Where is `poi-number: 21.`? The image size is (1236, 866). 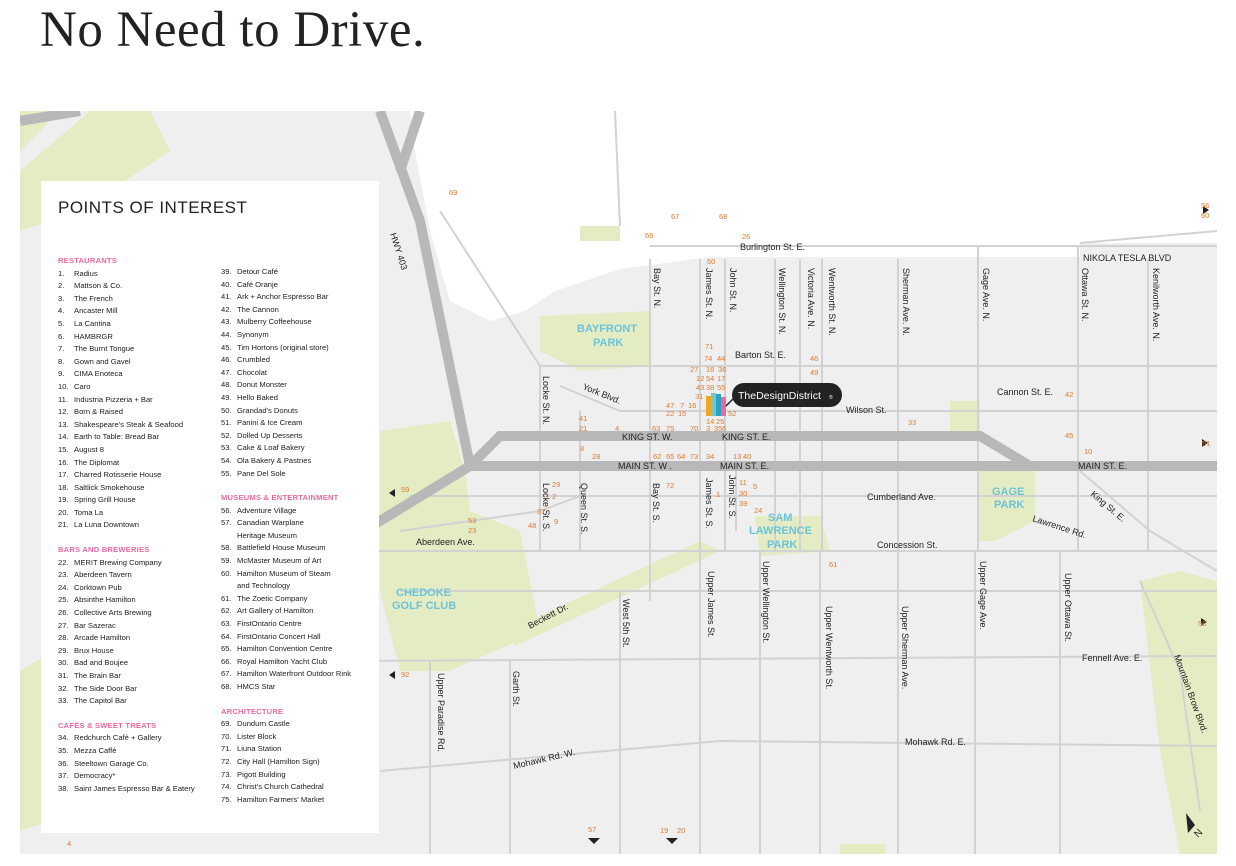
poi-number: 21. is located at coordinates (63, 525).